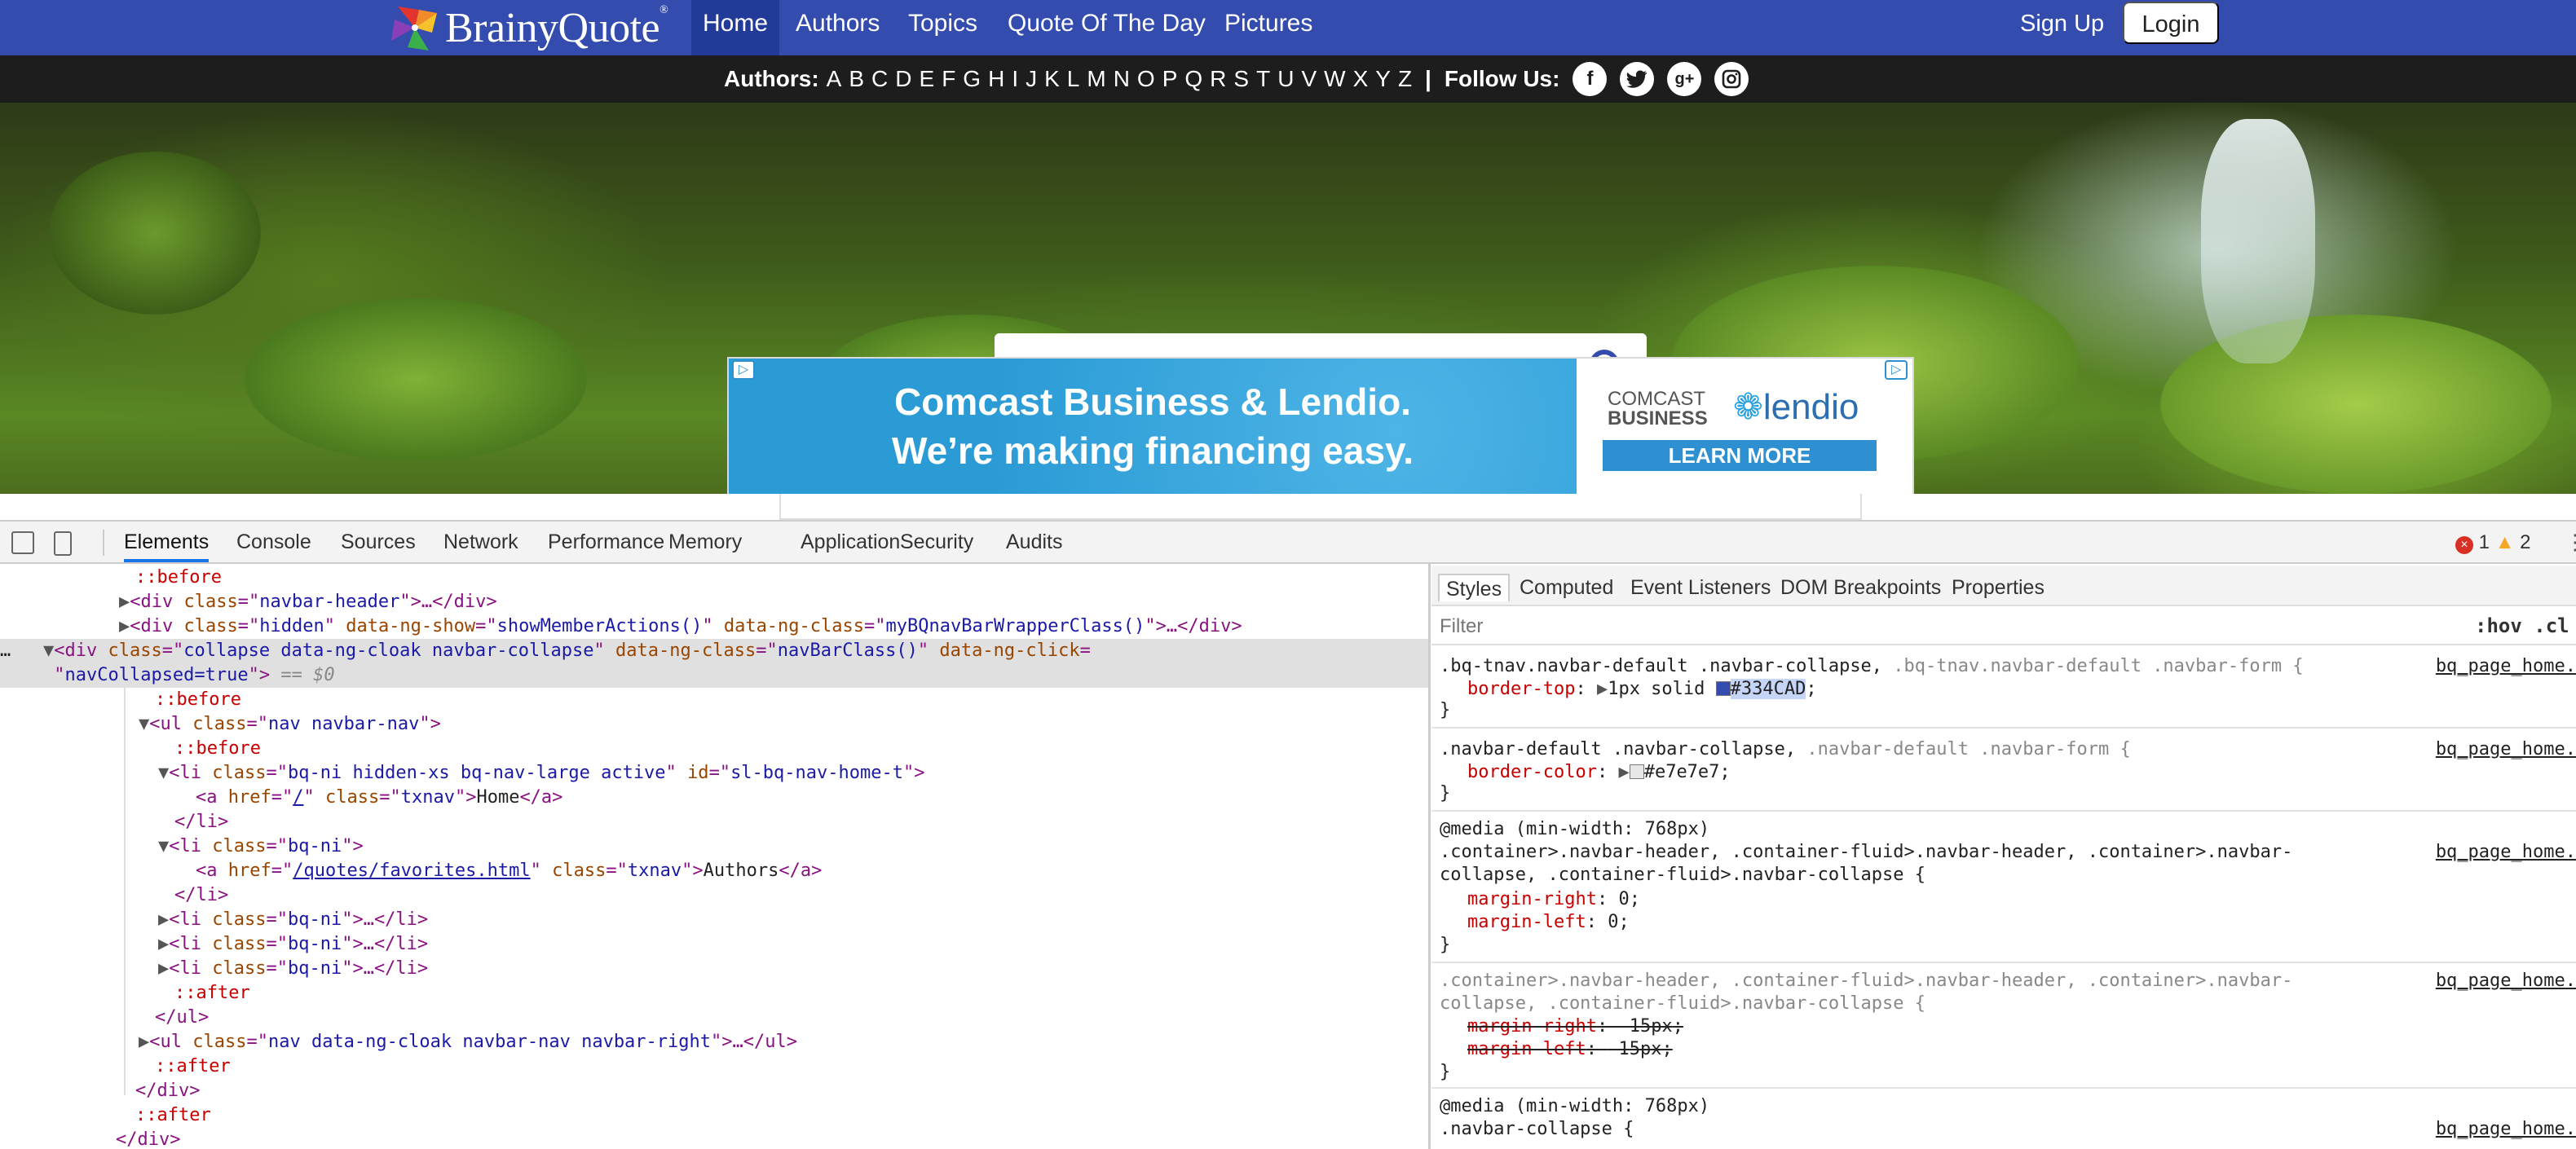 Image resolution: width=2576 pixels, height=1149 pixels. I want to click on author-letter-link: L, so click(1073, 78).